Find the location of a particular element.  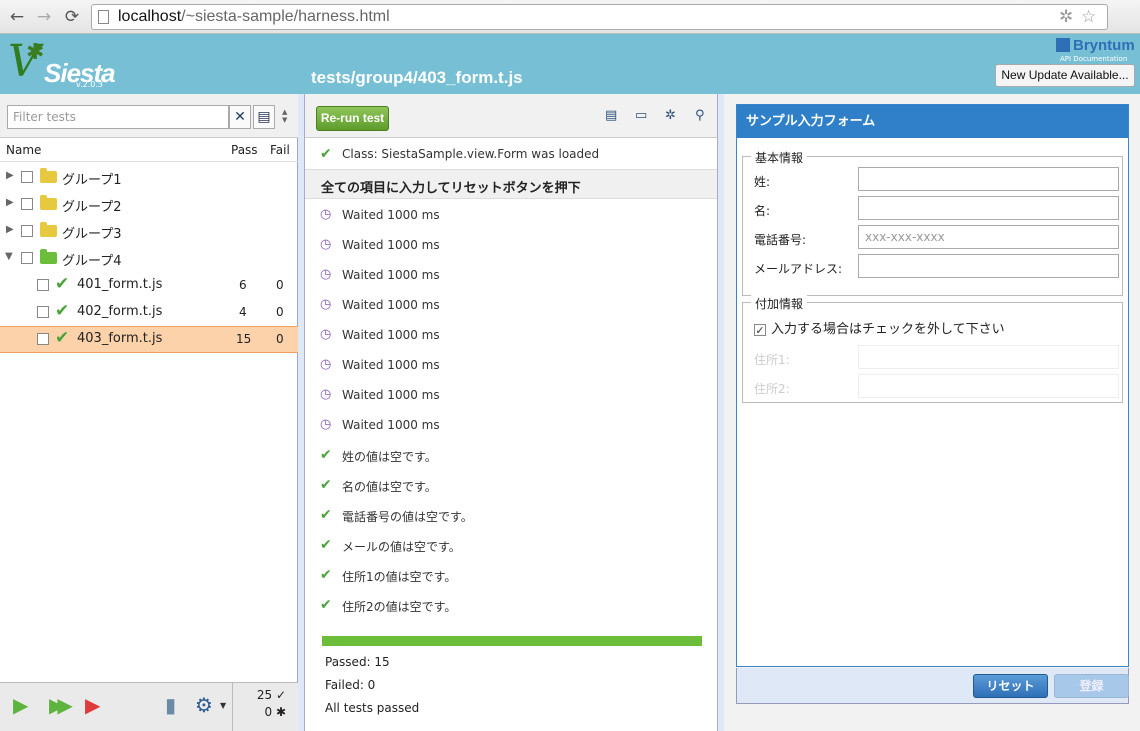

column-fail: Fail is located at coordinates (280, 150).